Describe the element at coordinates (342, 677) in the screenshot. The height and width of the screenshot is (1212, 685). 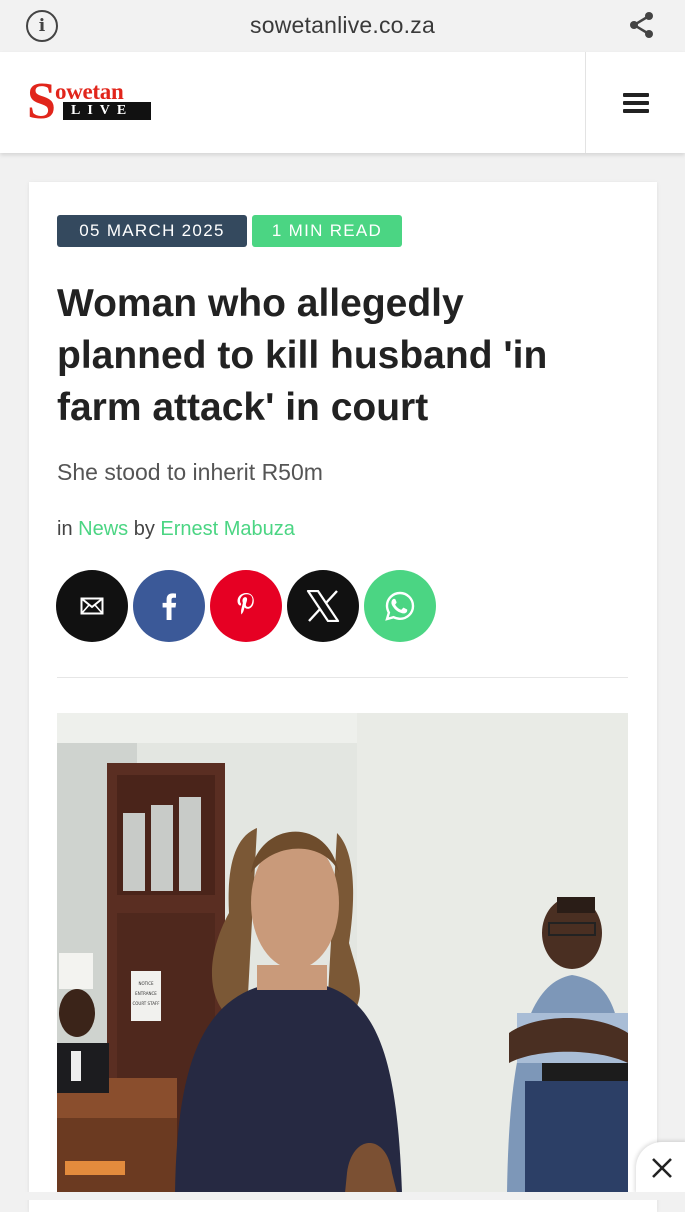
I see `content-divider` at that location.